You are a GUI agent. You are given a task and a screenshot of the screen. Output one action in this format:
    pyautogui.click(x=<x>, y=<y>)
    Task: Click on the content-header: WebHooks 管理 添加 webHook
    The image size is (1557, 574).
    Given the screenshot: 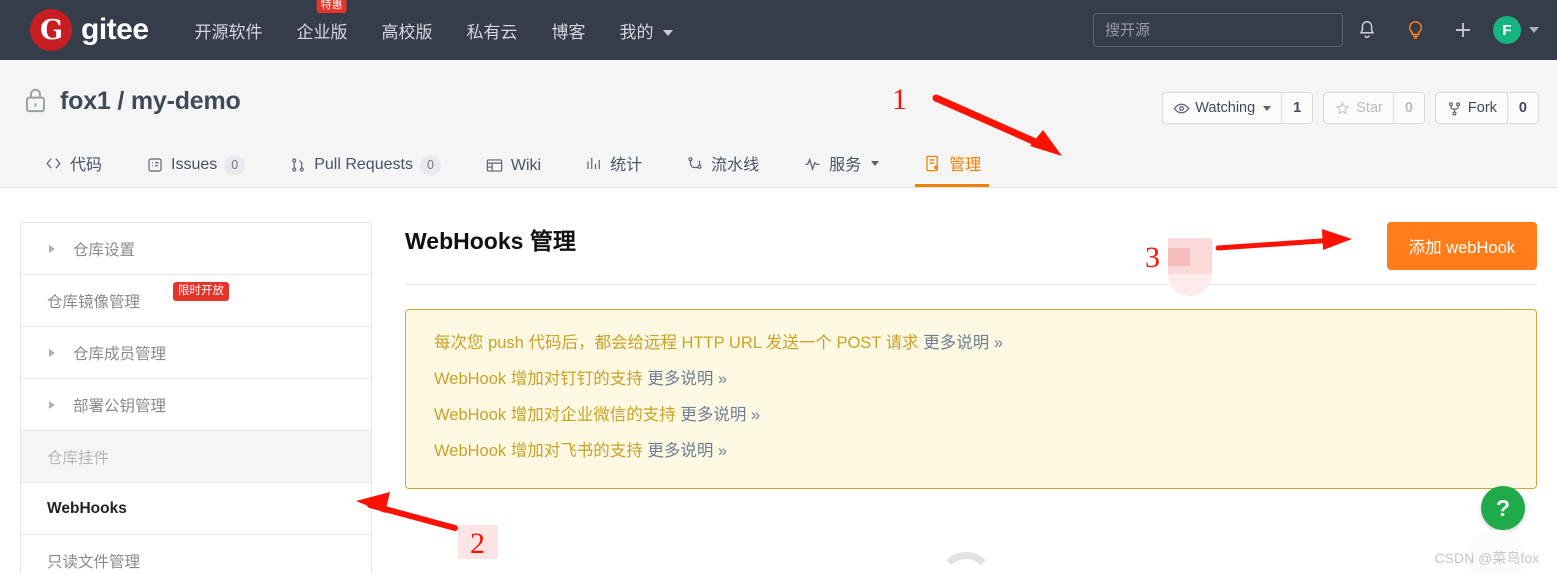 What is the action you would take?
    pyautogui.click(x=971, y=253)
    